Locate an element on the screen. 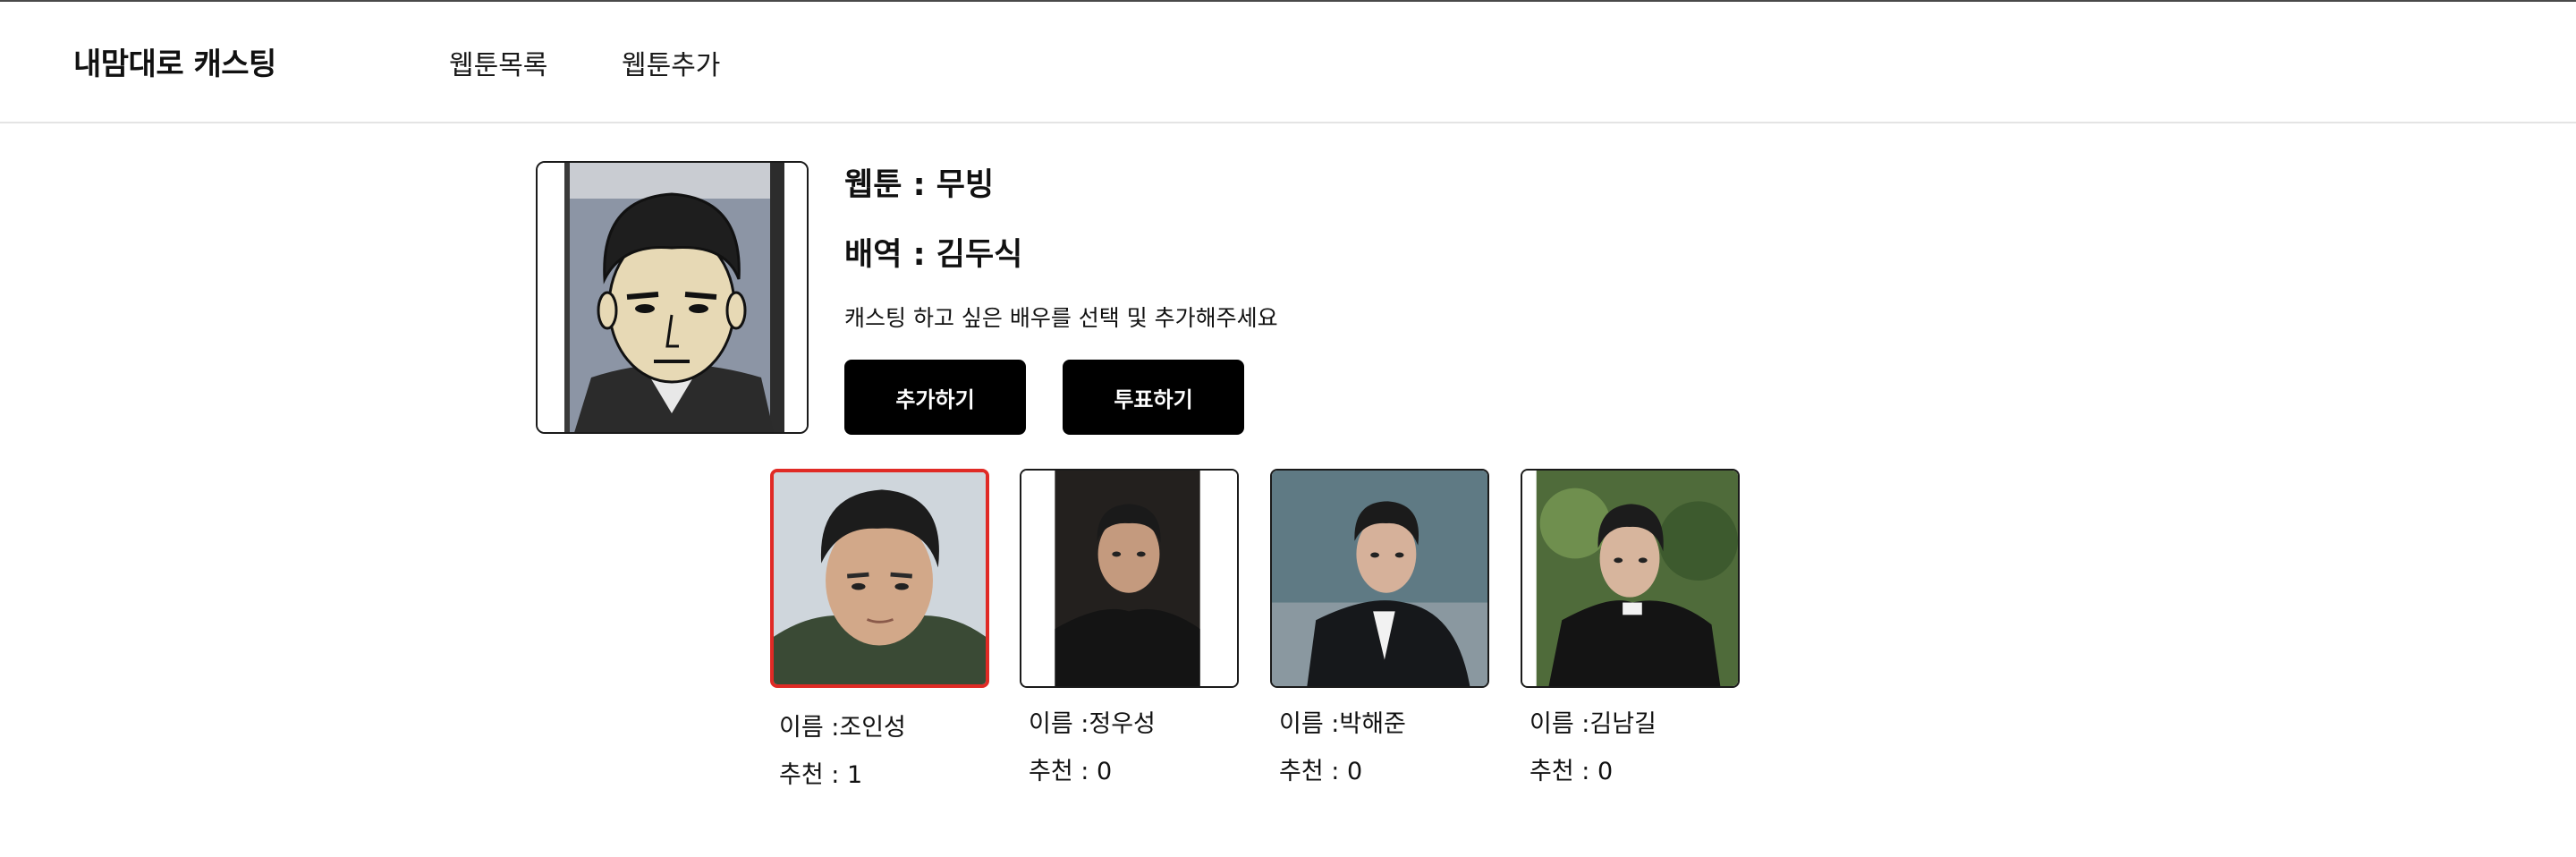 Image resolution: width=2576 pixels, height=857 pixels. nav-webtoon-list: 웹툰목록 is located at coordinates (498, 62).